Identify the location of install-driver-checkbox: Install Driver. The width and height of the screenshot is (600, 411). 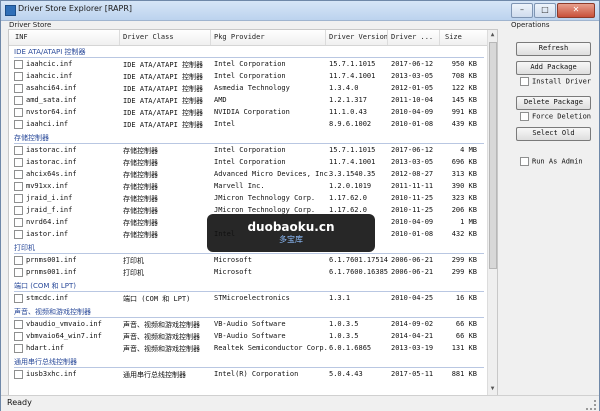
(555, 81).